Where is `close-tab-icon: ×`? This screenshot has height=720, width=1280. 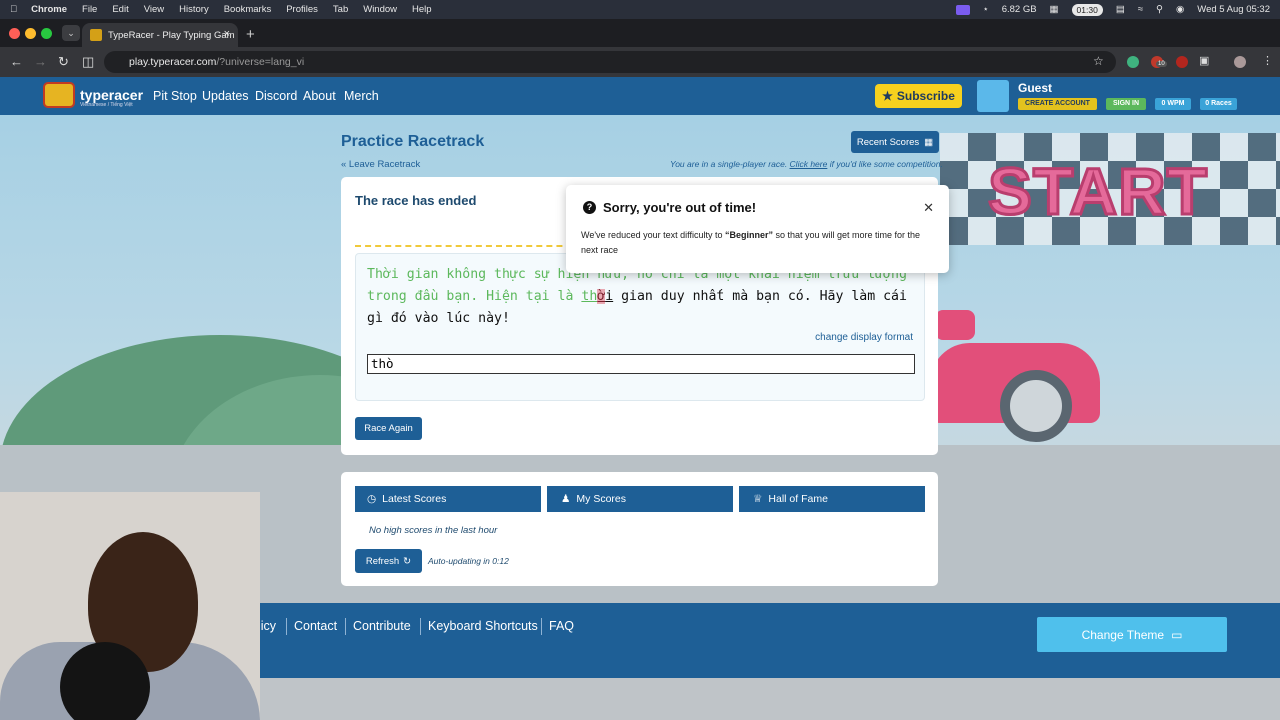
close-tab-icon: × is located at coordinates (227, 34).